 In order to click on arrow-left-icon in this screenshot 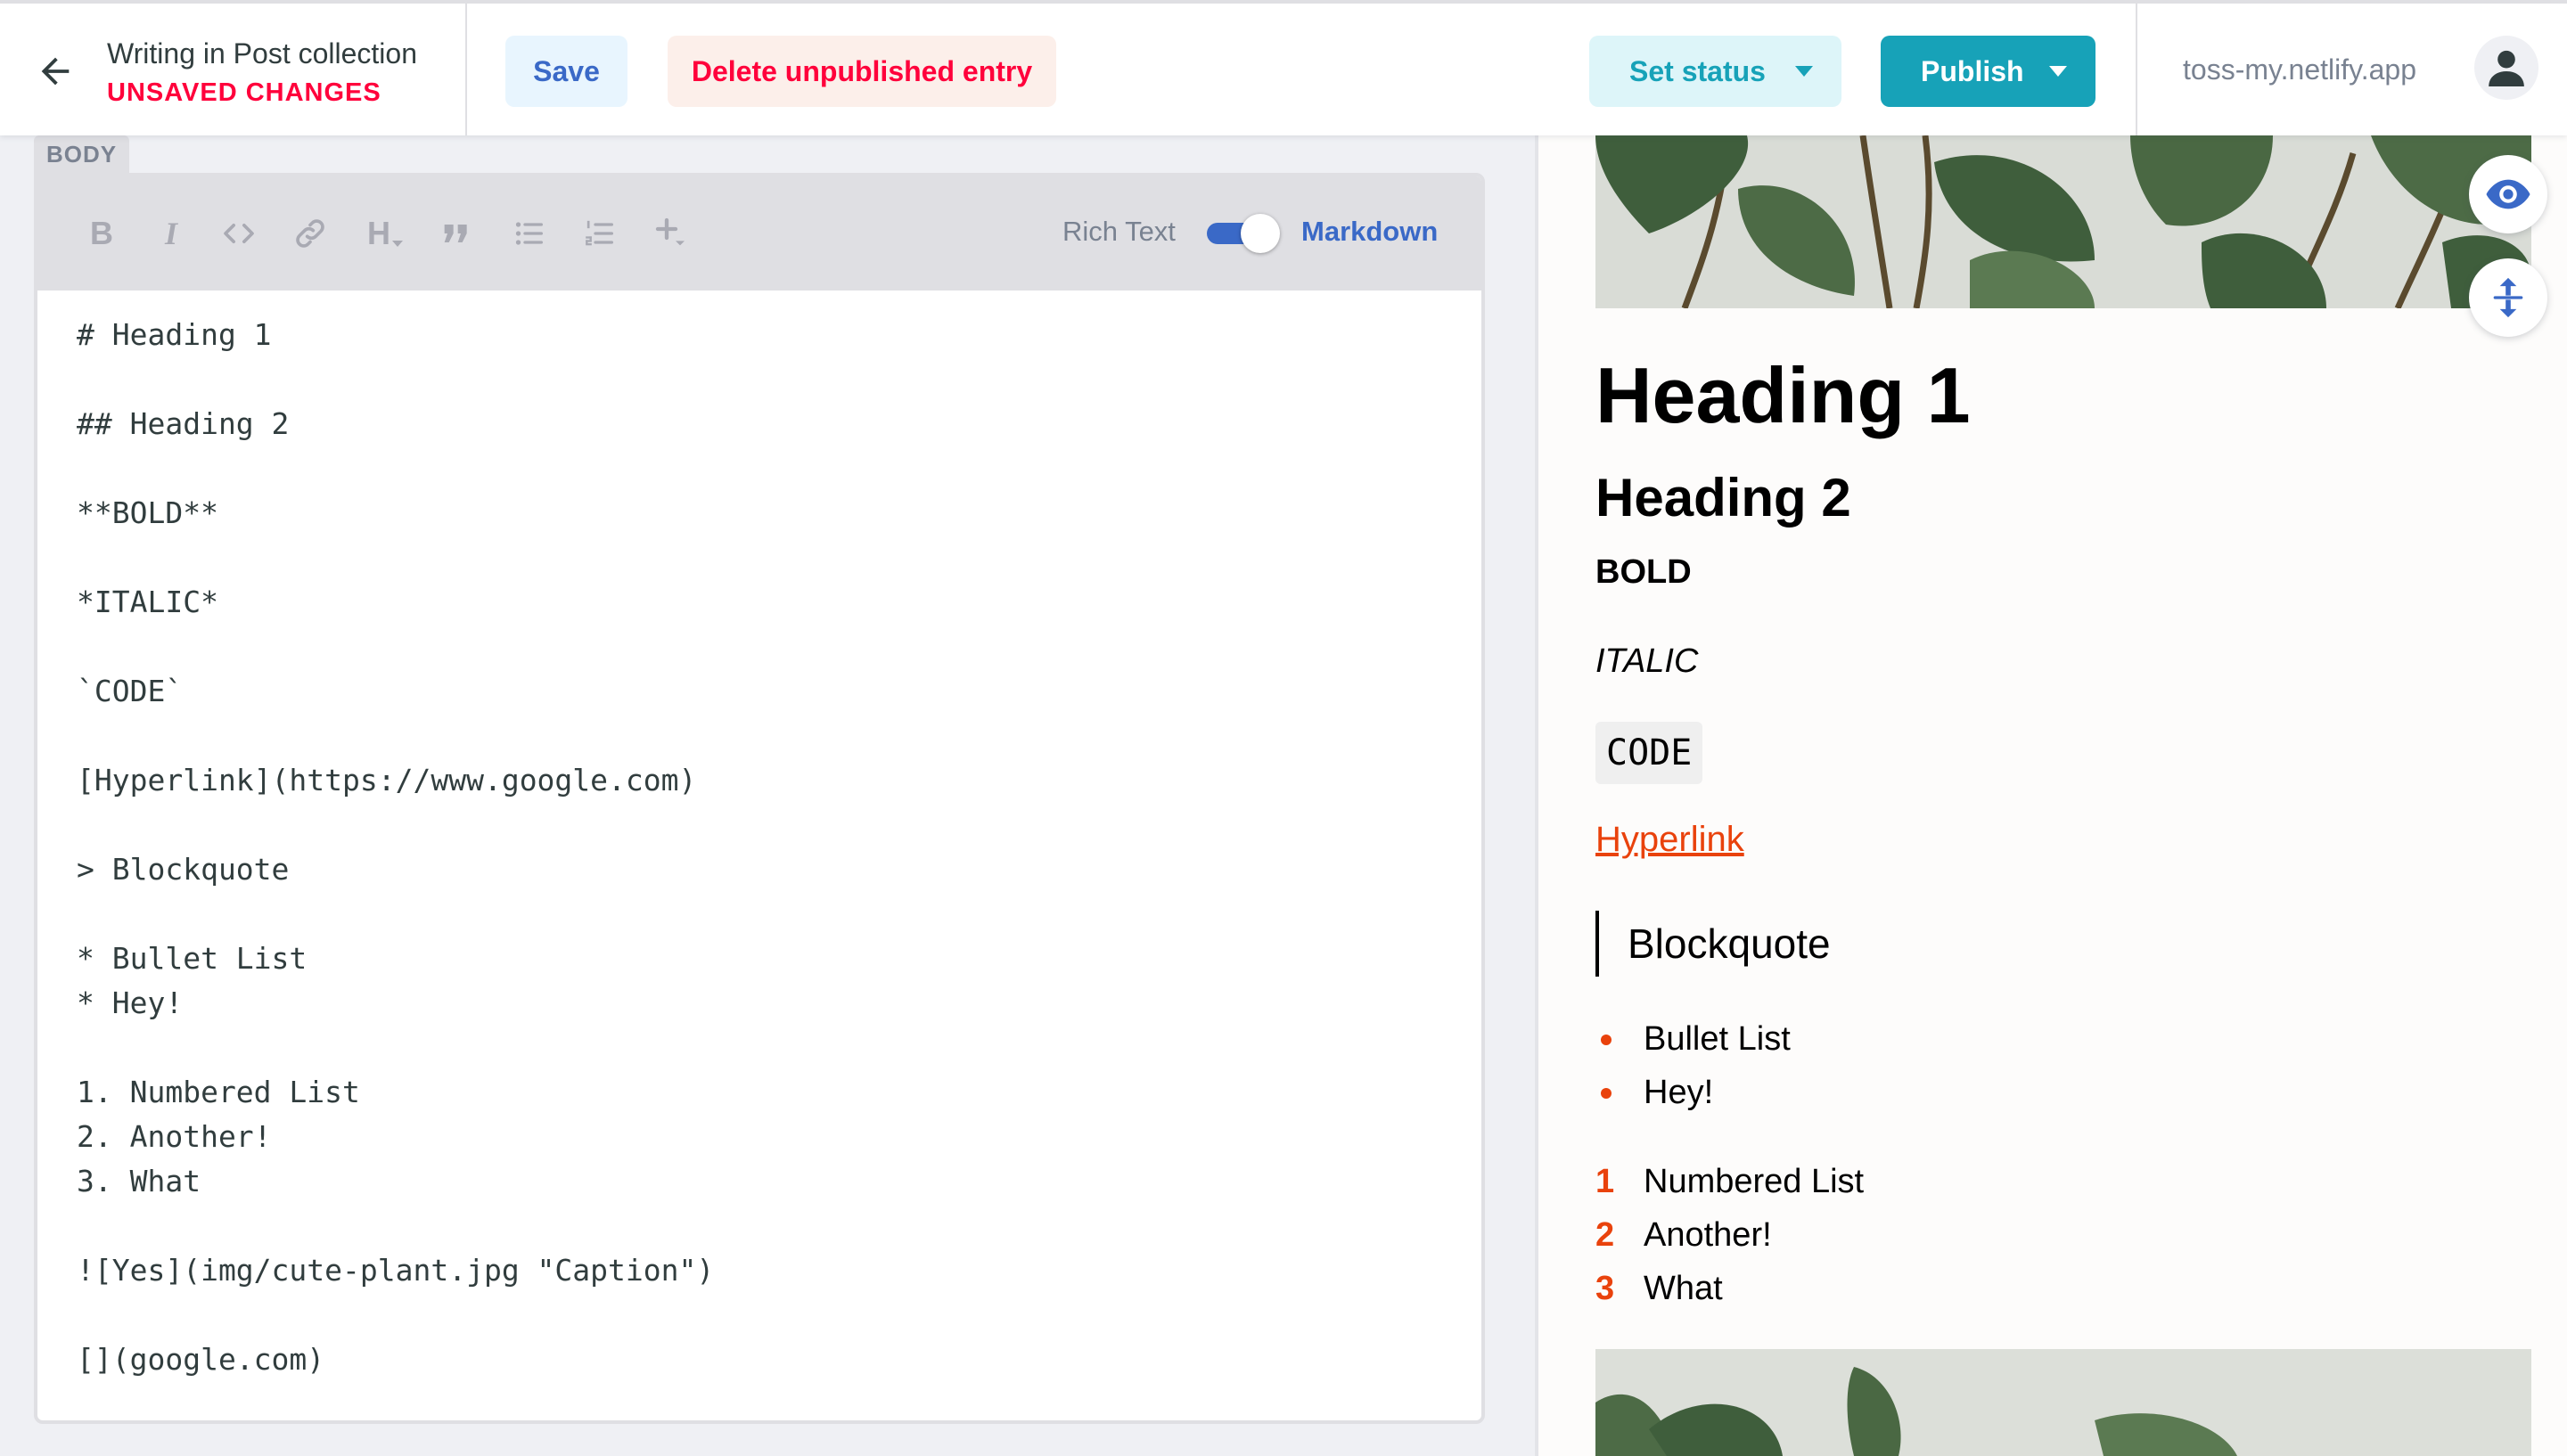, I will do `click(56, 71)`.